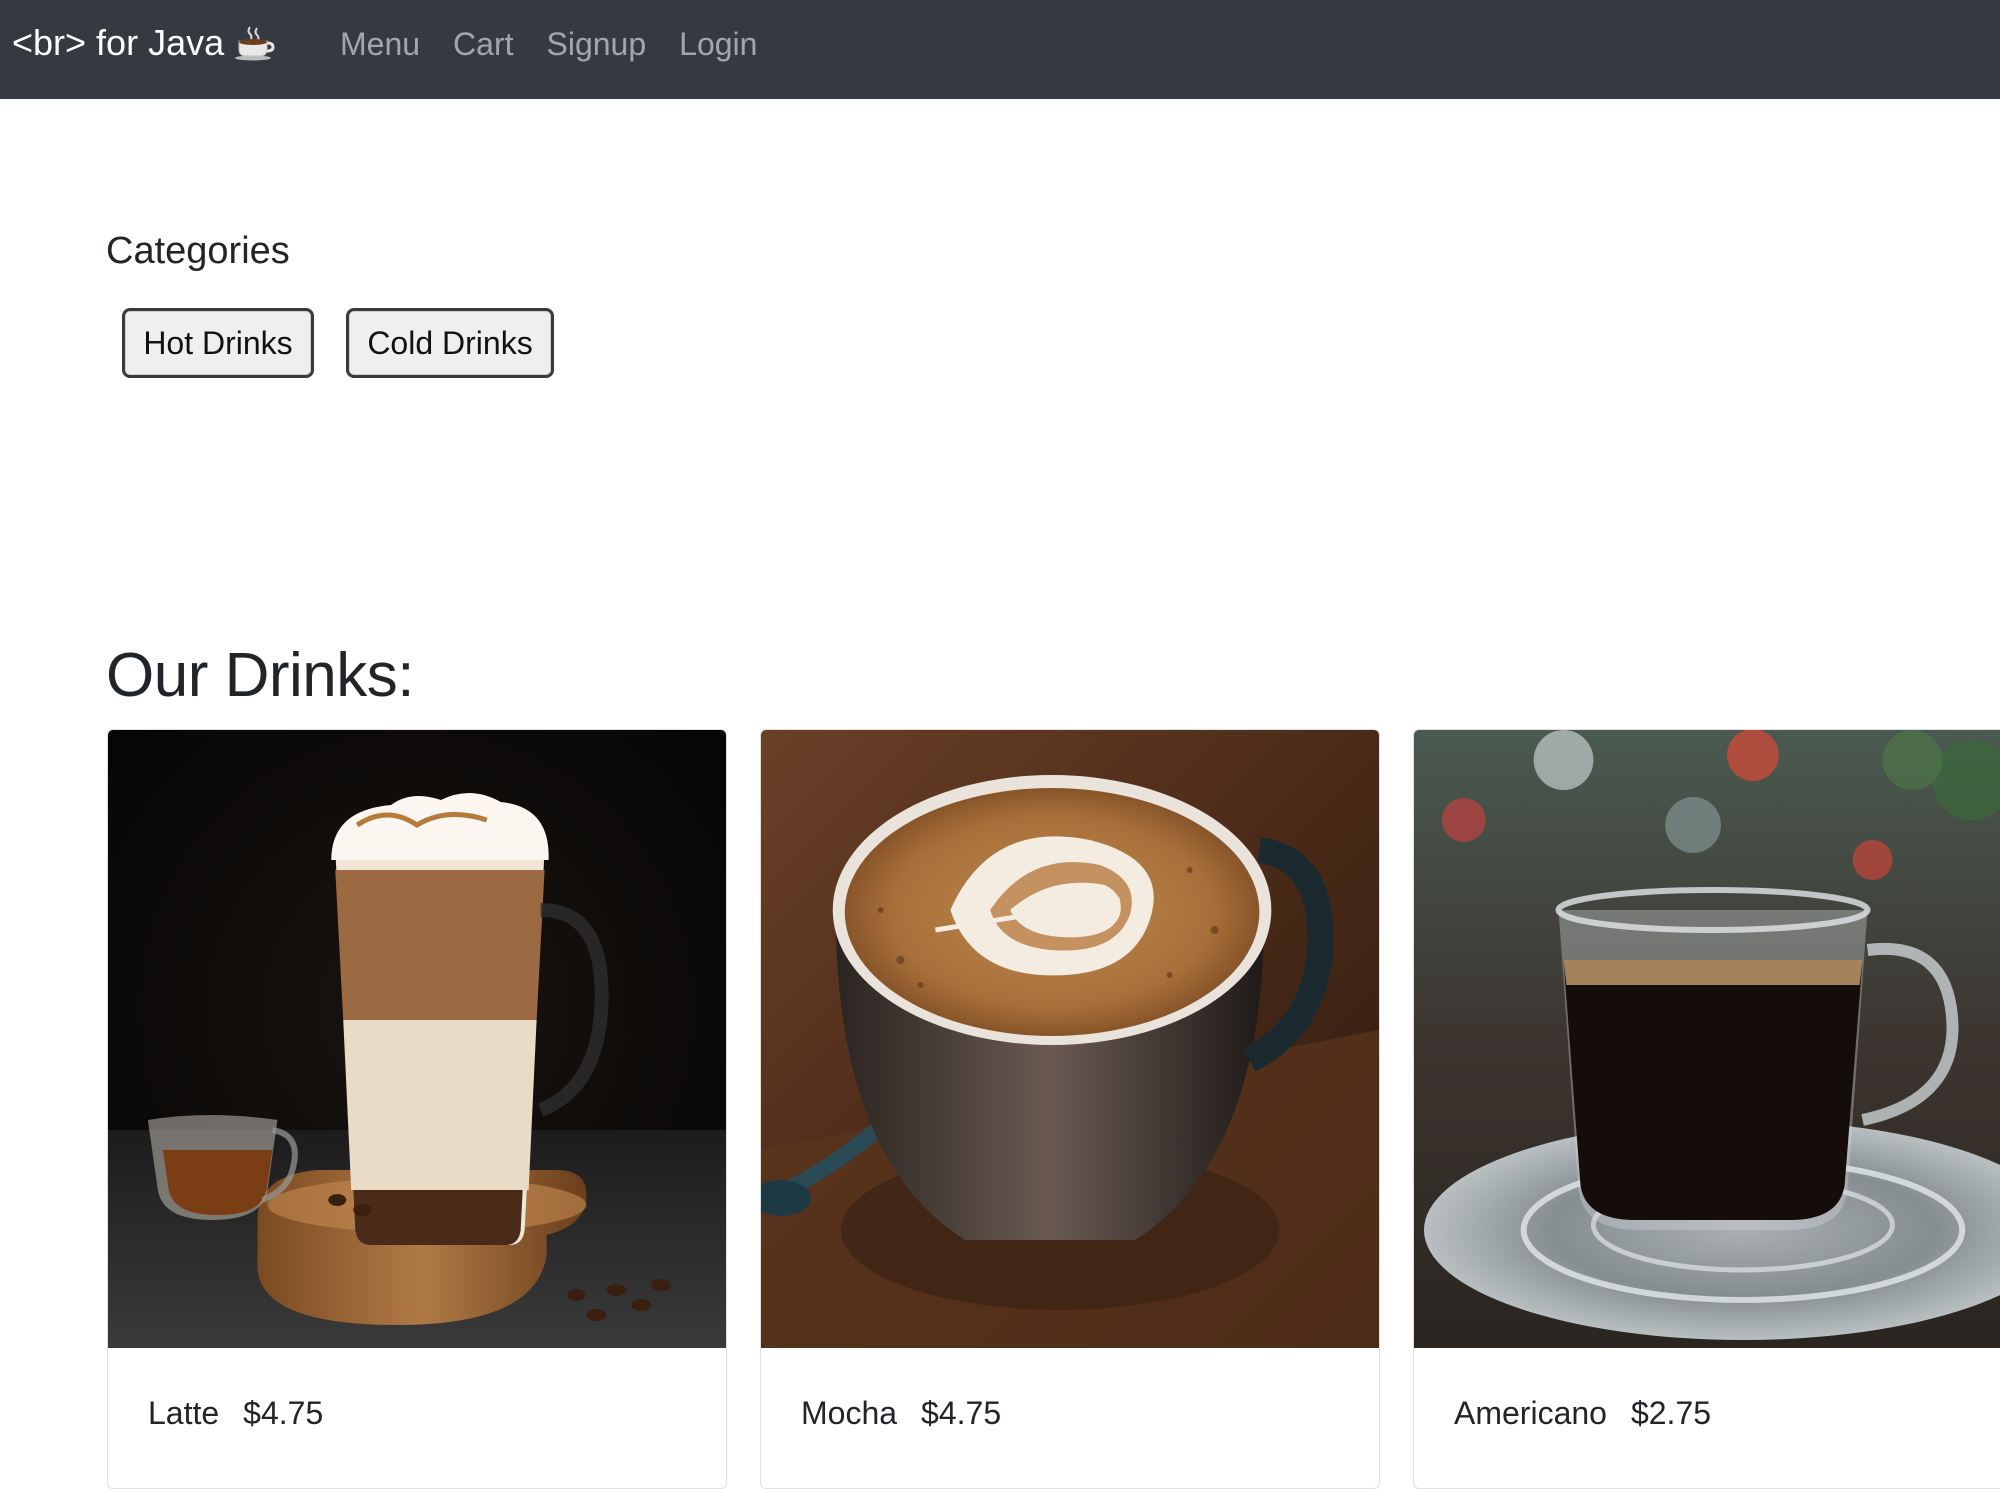 The image size is (2000, 1489). I want to click on nav-links: Menu Cart Signup Login, so click(565, 44).